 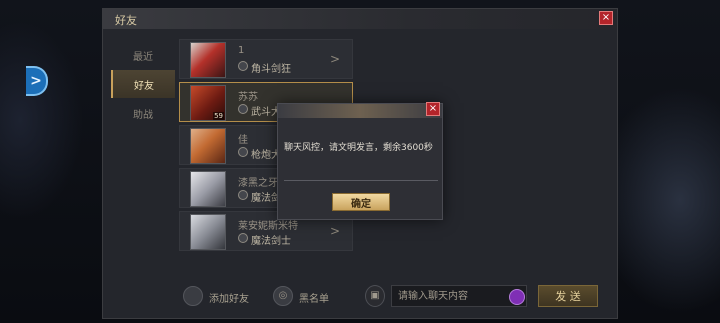 I want to click on tab-assist: 助战, so click(x=143, y=113).